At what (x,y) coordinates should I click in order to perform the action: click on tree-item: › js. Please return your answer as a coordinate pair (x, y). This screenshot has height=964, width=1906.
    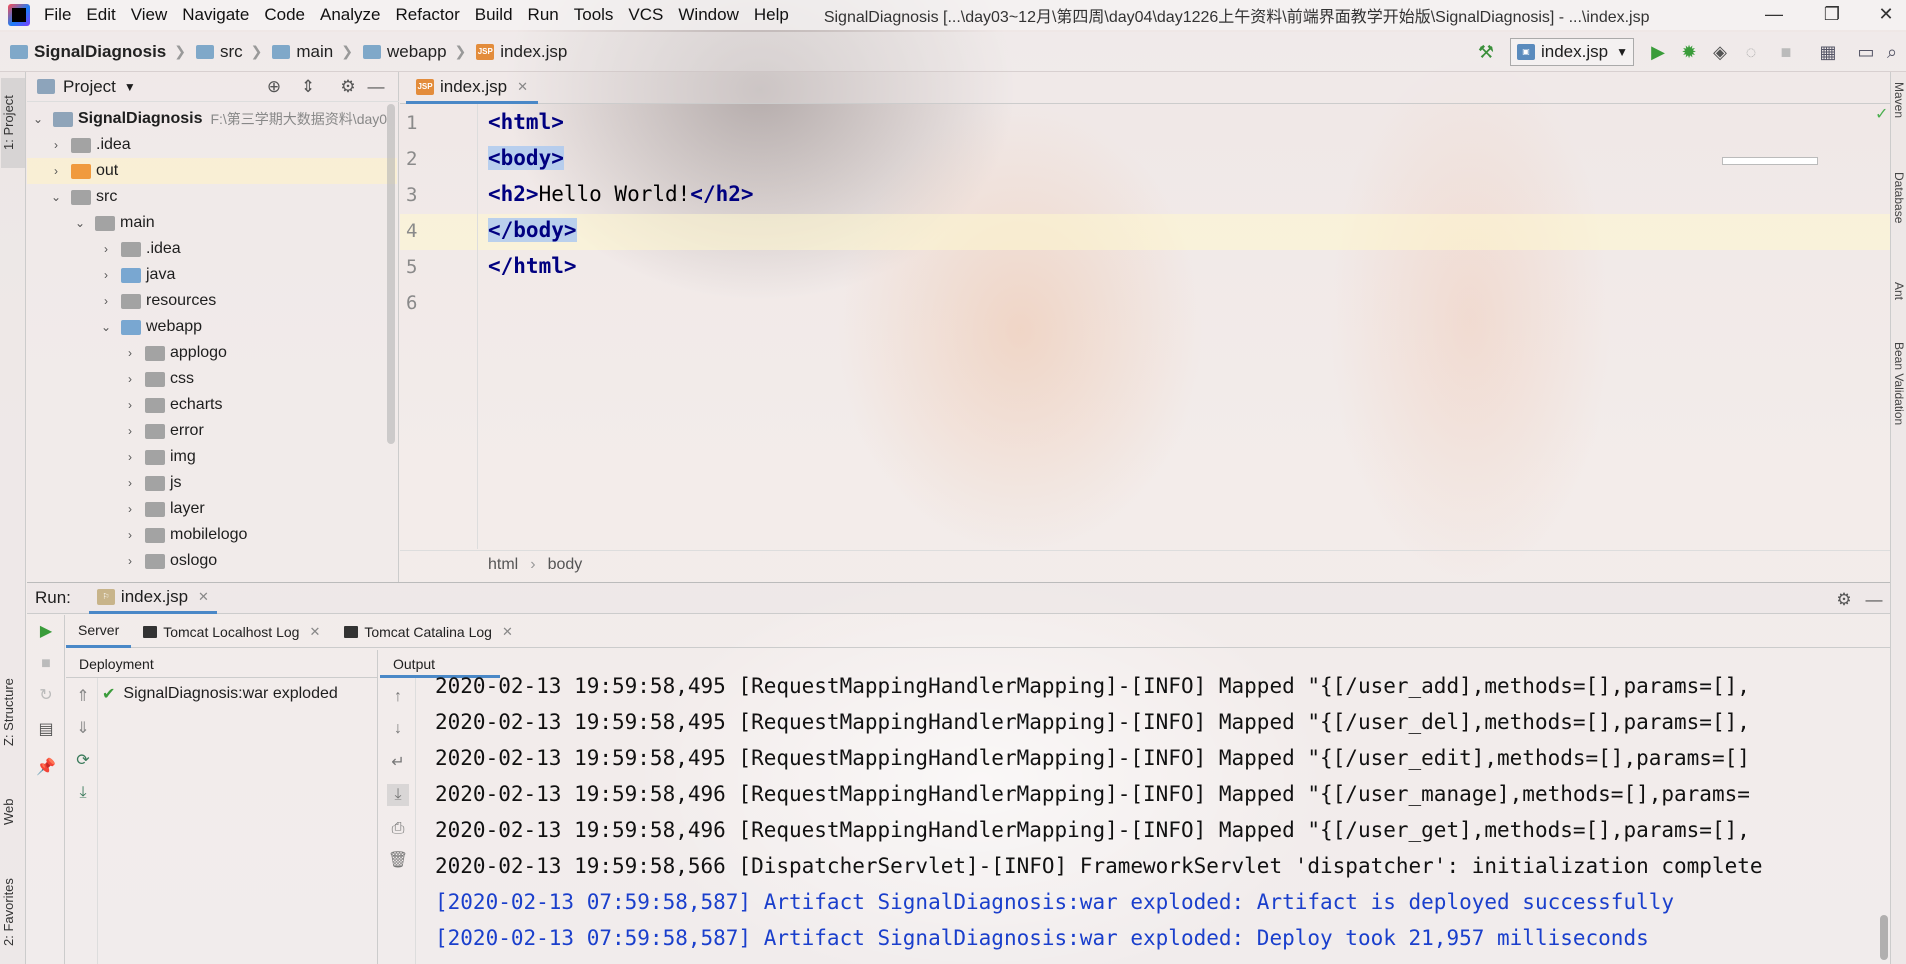
    Looking at the image, I should click on (212, 483).